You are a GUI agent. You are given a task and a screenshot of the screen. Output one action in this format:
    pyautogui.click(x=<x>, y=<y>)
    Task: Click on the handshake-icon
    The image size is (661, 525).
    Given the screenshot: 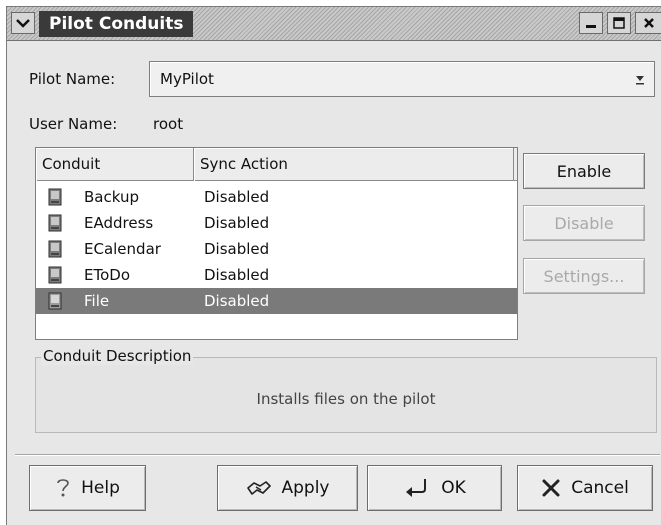 What is the action you would take?
    pyautogui.click(x=258, y=488)
    